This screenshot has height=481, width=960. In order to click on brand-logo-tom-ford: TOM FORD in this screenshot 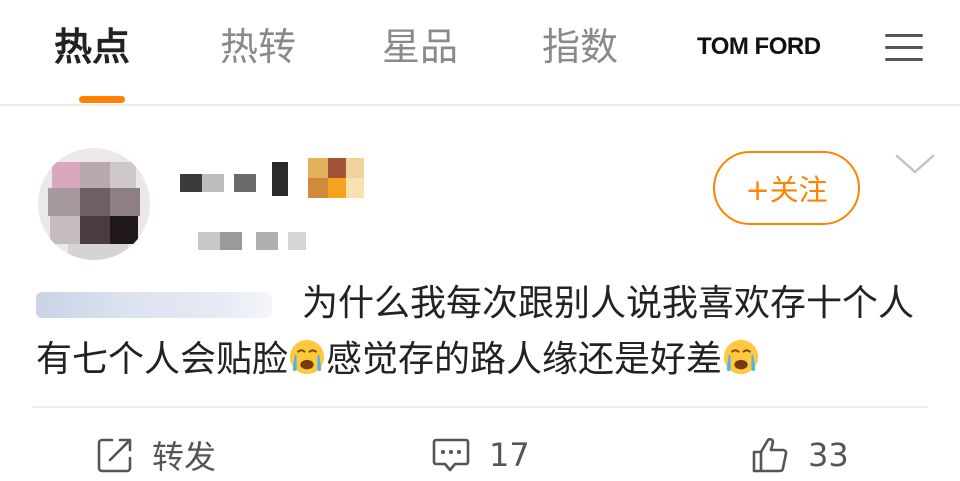, I will do `click(759, 47)`.